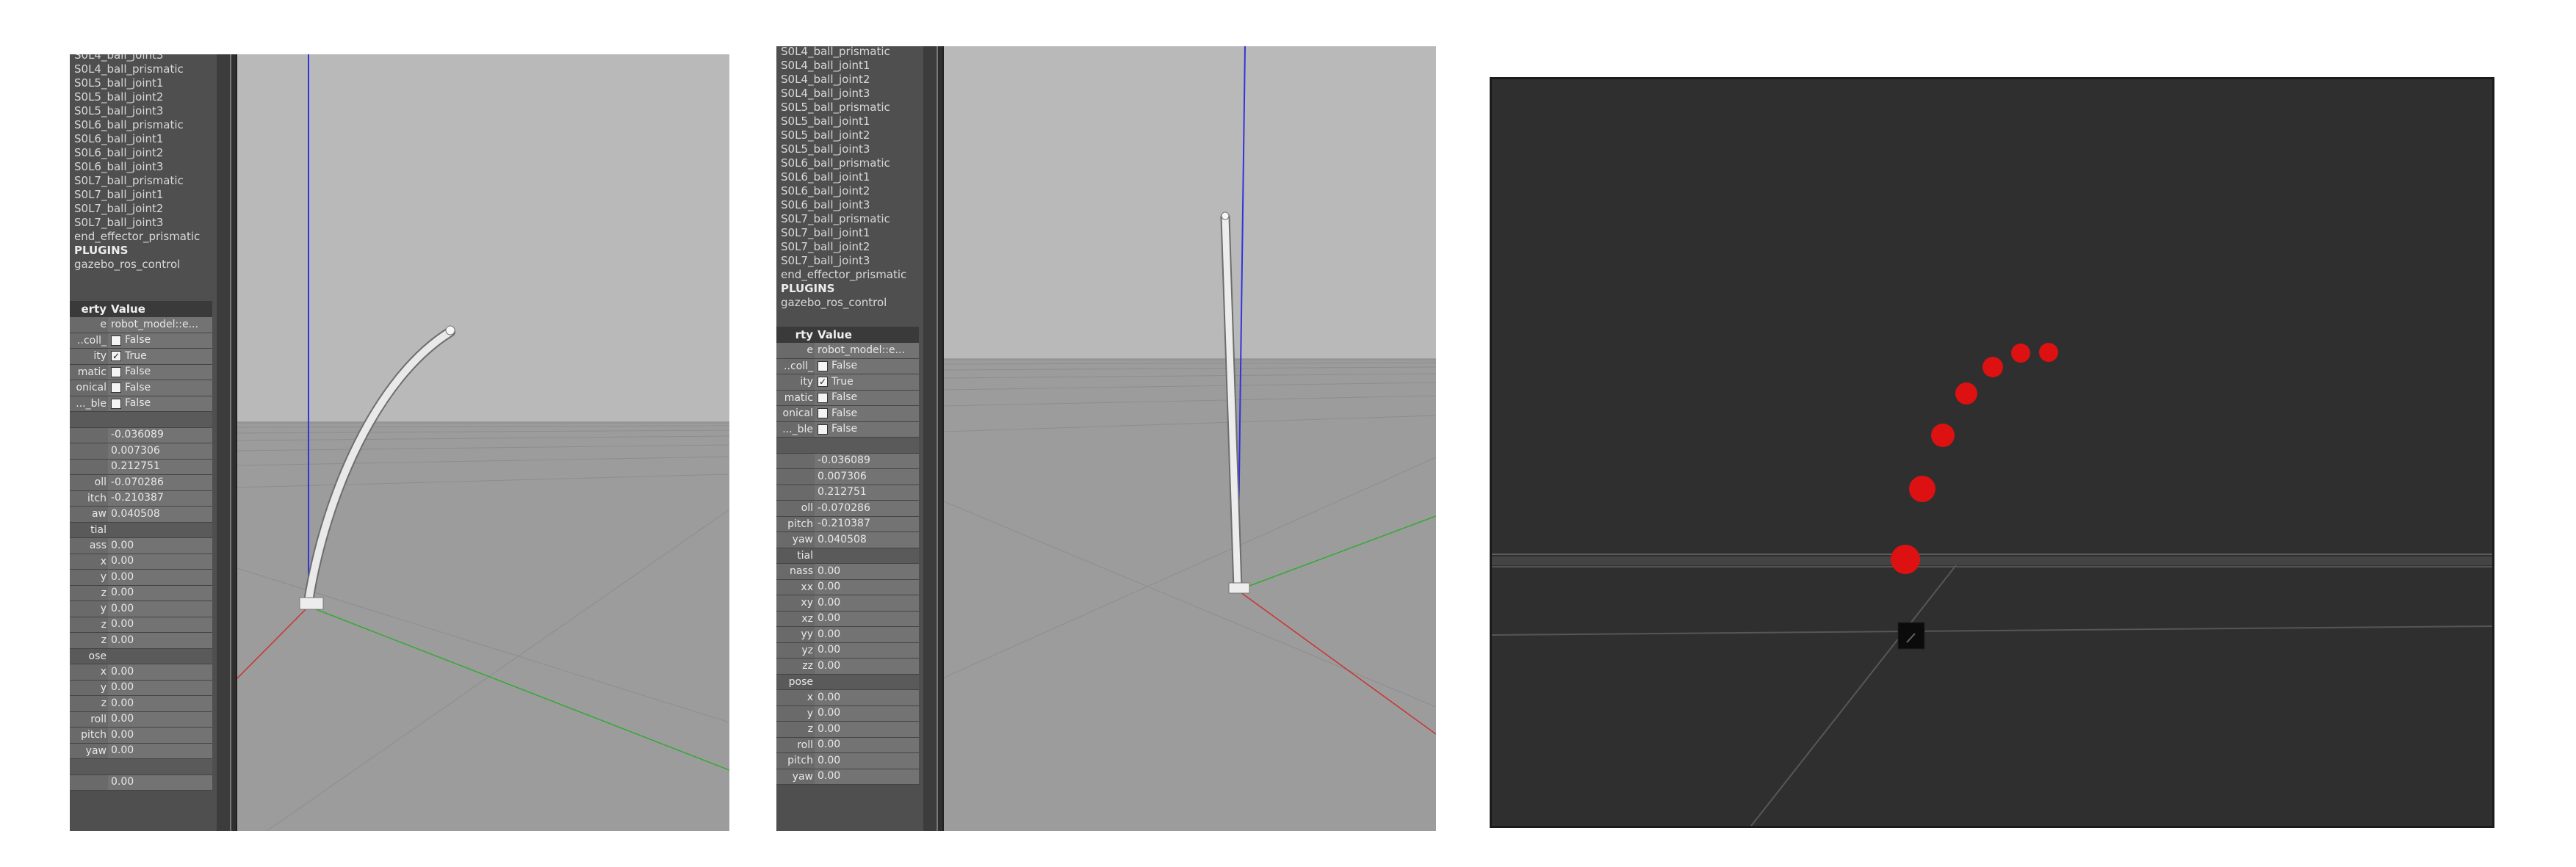 This screenshot has width=2576, height=867. I want to click on property-column-header: erty, so click(88, 309).